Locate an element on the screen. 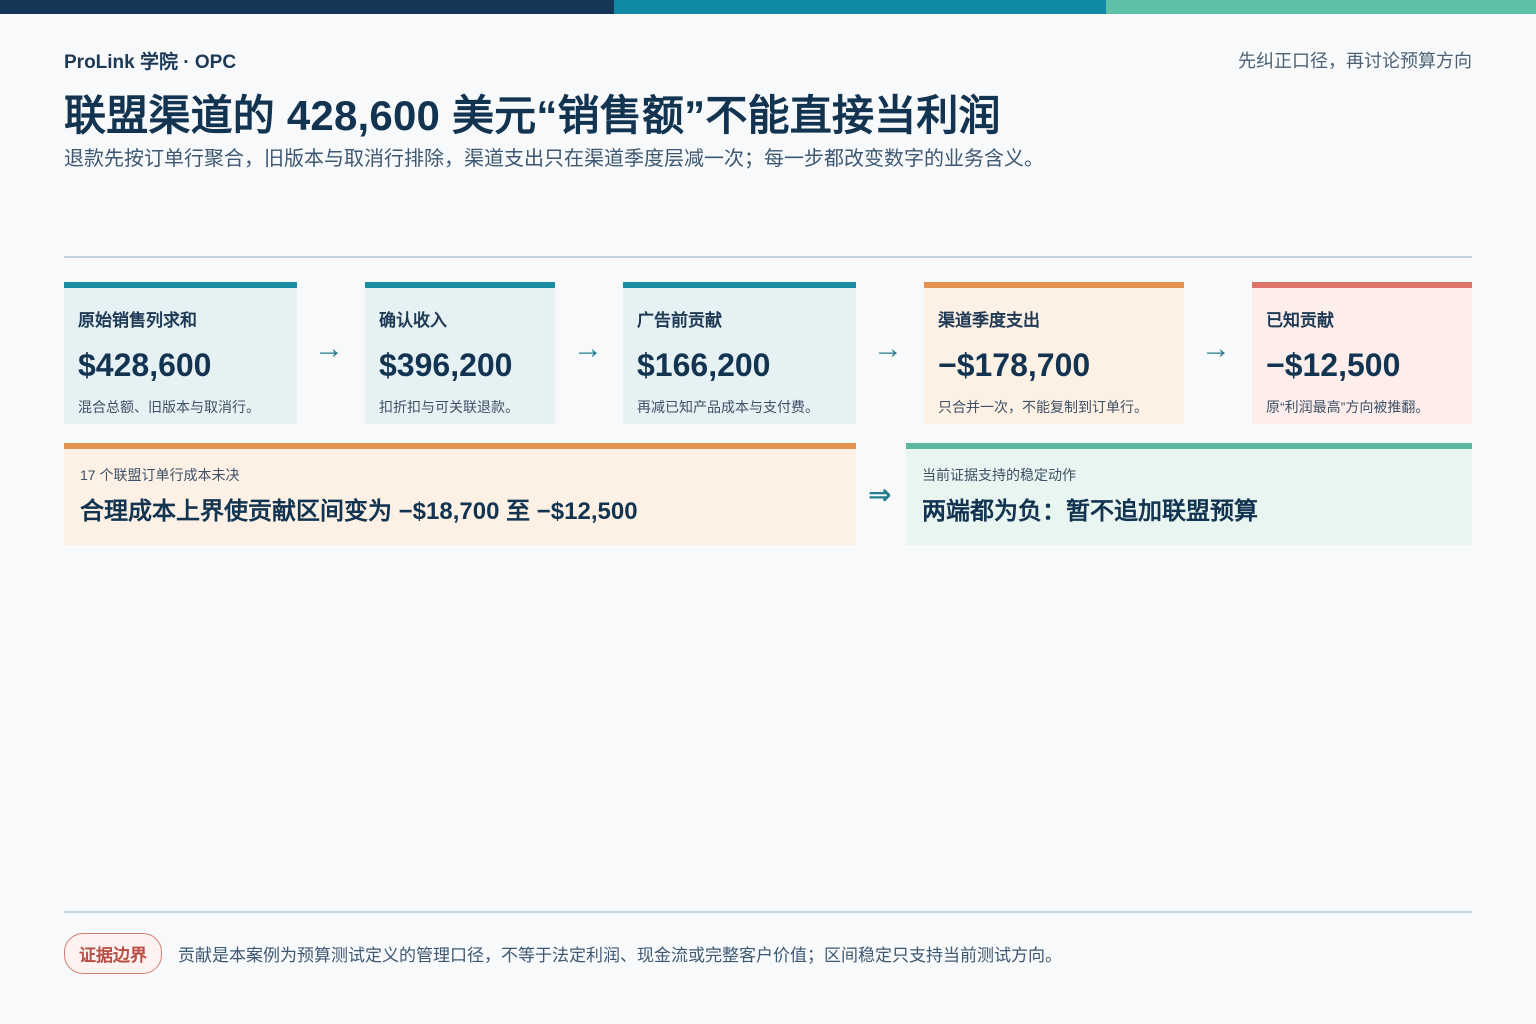 The image size is (1536, 1024). step-card-raw-sales: 原始销售列求和 $428,600 混合总额、旧版本与取消行。 is located at coordinates (180, 353).